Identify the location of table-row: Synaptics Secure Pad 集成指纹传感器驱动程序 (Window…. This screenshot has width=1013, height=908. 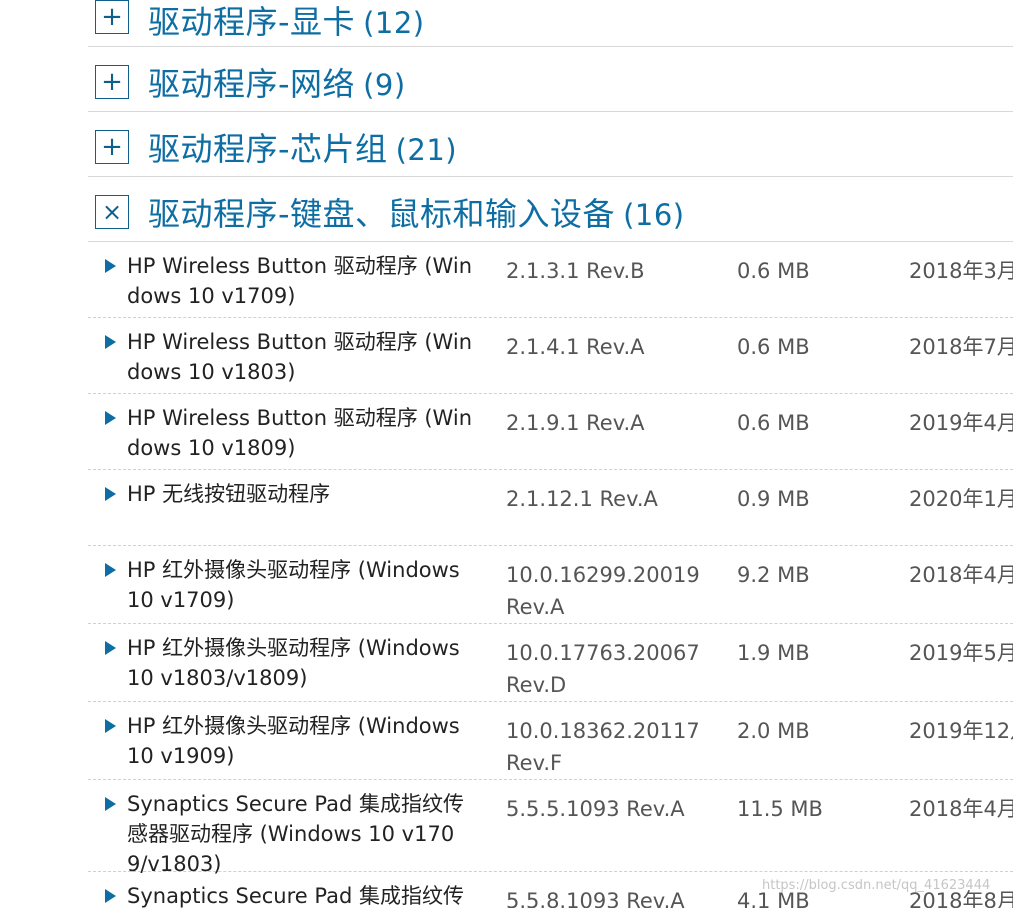
(550, 828).